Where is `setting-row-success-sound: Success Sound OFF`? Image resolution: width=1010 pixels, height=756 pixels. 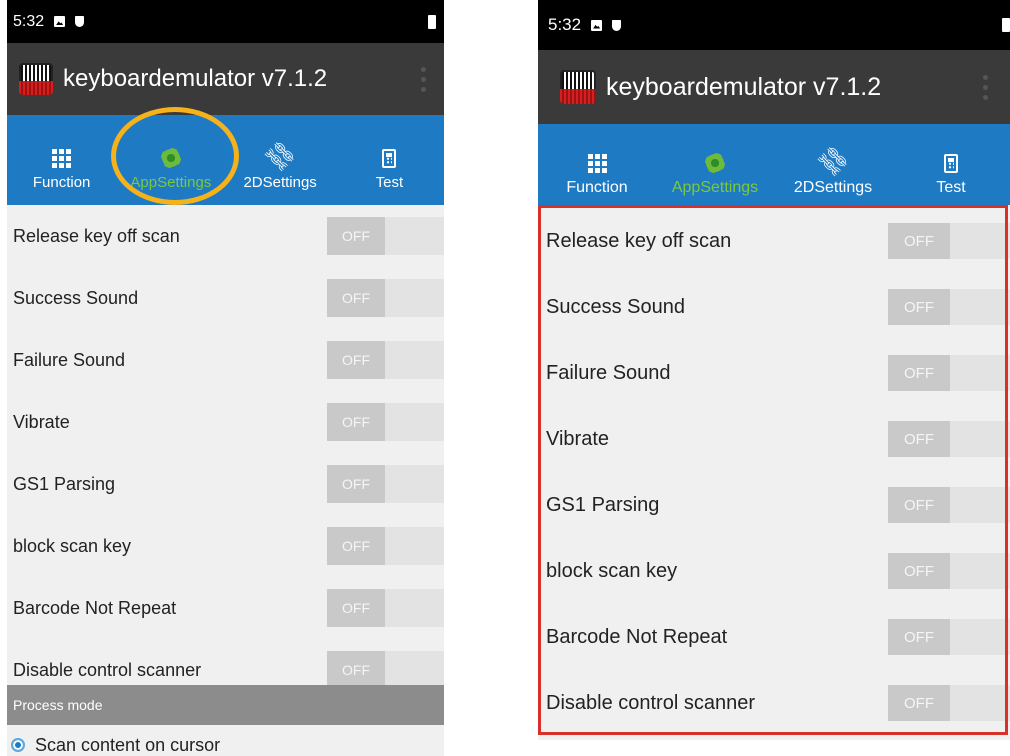 setting-row-success-sound: Success Sound OFF is located at coordinates (225, 298).